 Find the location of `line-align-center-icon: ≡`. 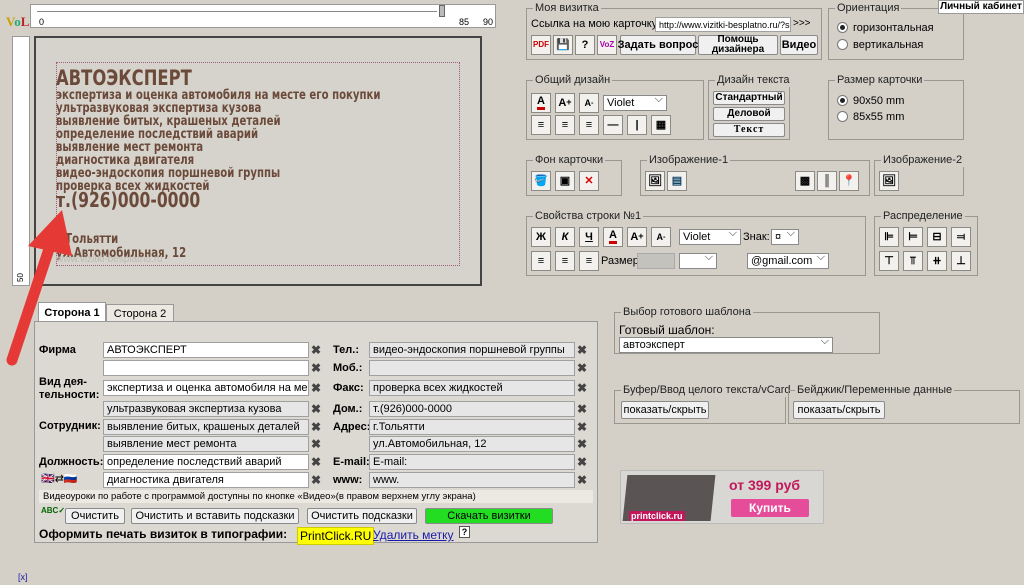

line-align-center-icon: ≡ is located at coordinates (565, 261).